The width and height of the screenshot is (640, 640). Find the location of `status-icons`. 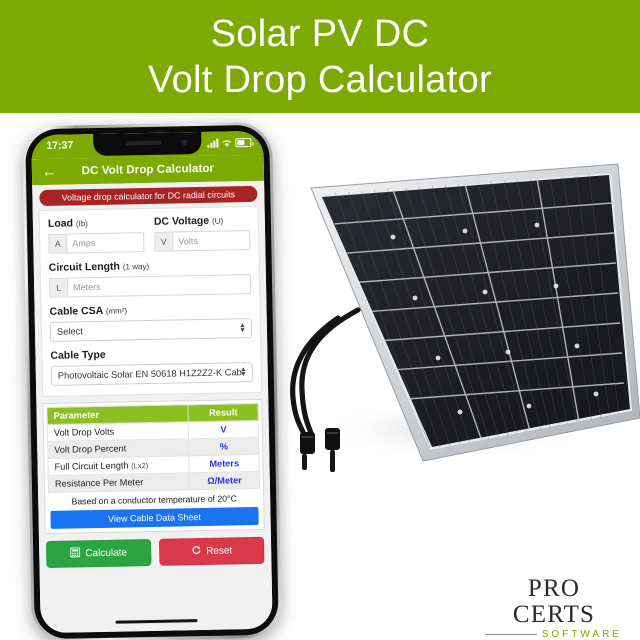

status-icons is located at coordinates (229, 142).